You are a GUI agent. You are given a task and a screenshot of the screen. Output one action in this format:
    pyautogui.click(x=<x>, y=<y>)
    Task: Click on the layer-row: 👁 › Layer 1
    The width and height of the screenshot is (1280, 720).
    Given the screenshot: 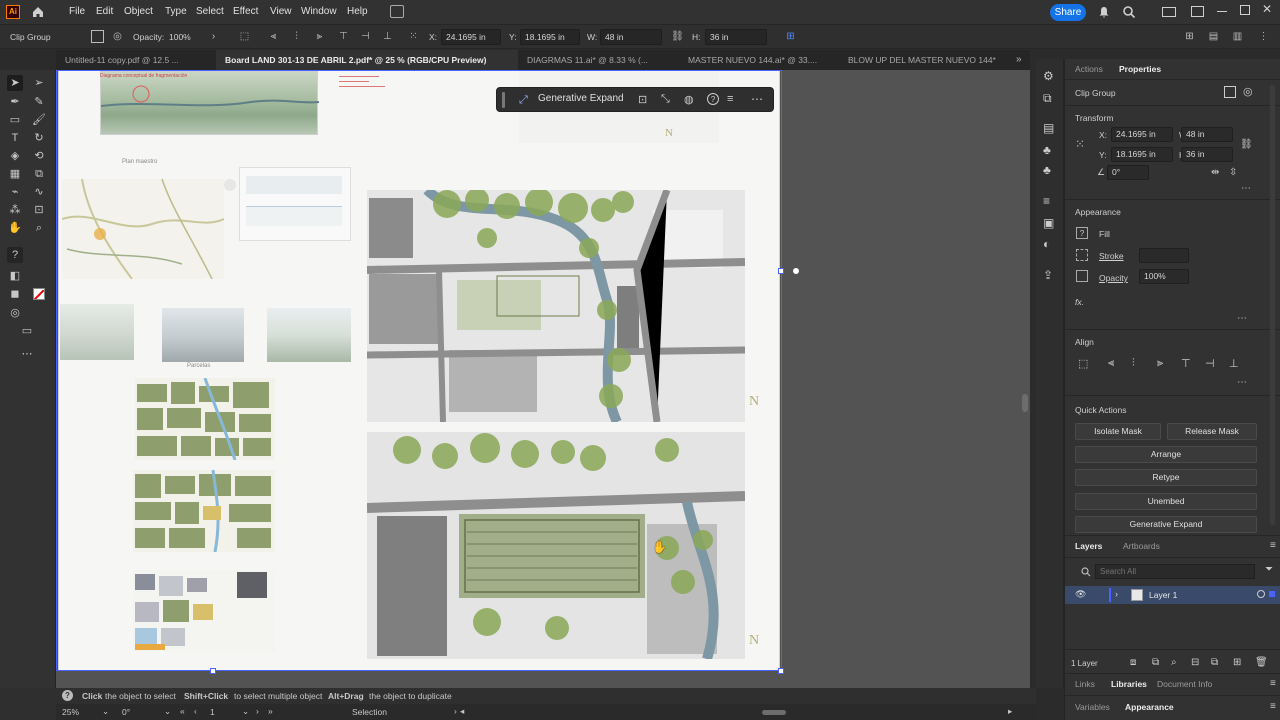 What is the action you would take?
    pyautogui.click(x=1172, y=595)
    